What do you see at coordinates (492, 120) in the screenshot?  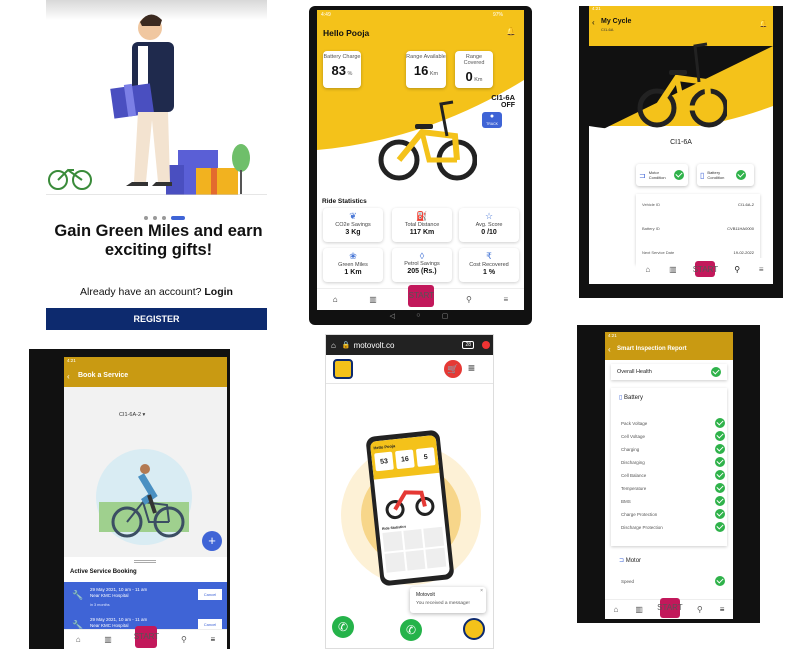 I see `track-button: ● TRACK` at bounding box center [492, 120].